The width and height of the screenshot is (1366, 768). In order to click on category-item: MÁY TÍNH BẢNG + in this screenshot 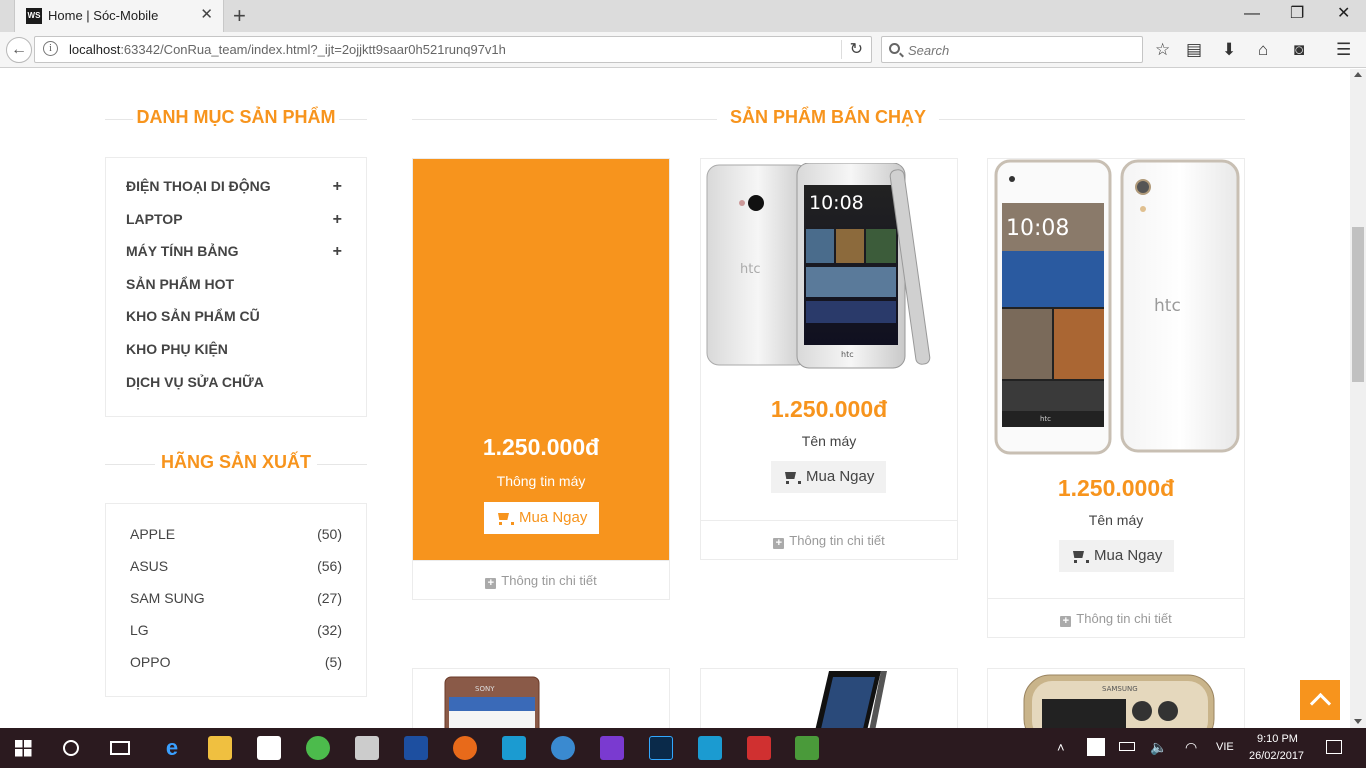, I will do `click(236, 254)`.